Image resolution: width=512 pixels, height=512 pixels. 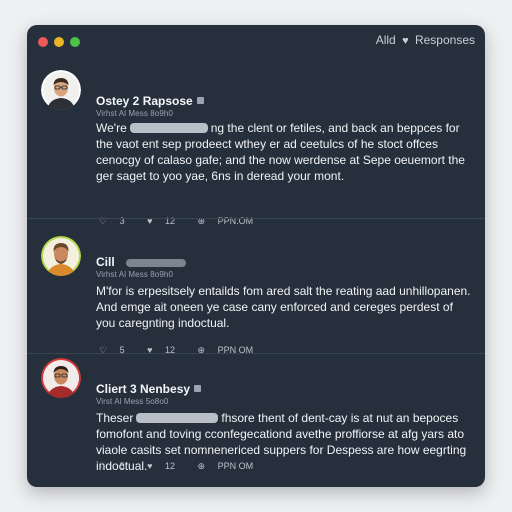 What do you see at coordinates (117, 466) in the screenshot?
I see `reply-button: ♡ 5` at bounding box center [117, 466].